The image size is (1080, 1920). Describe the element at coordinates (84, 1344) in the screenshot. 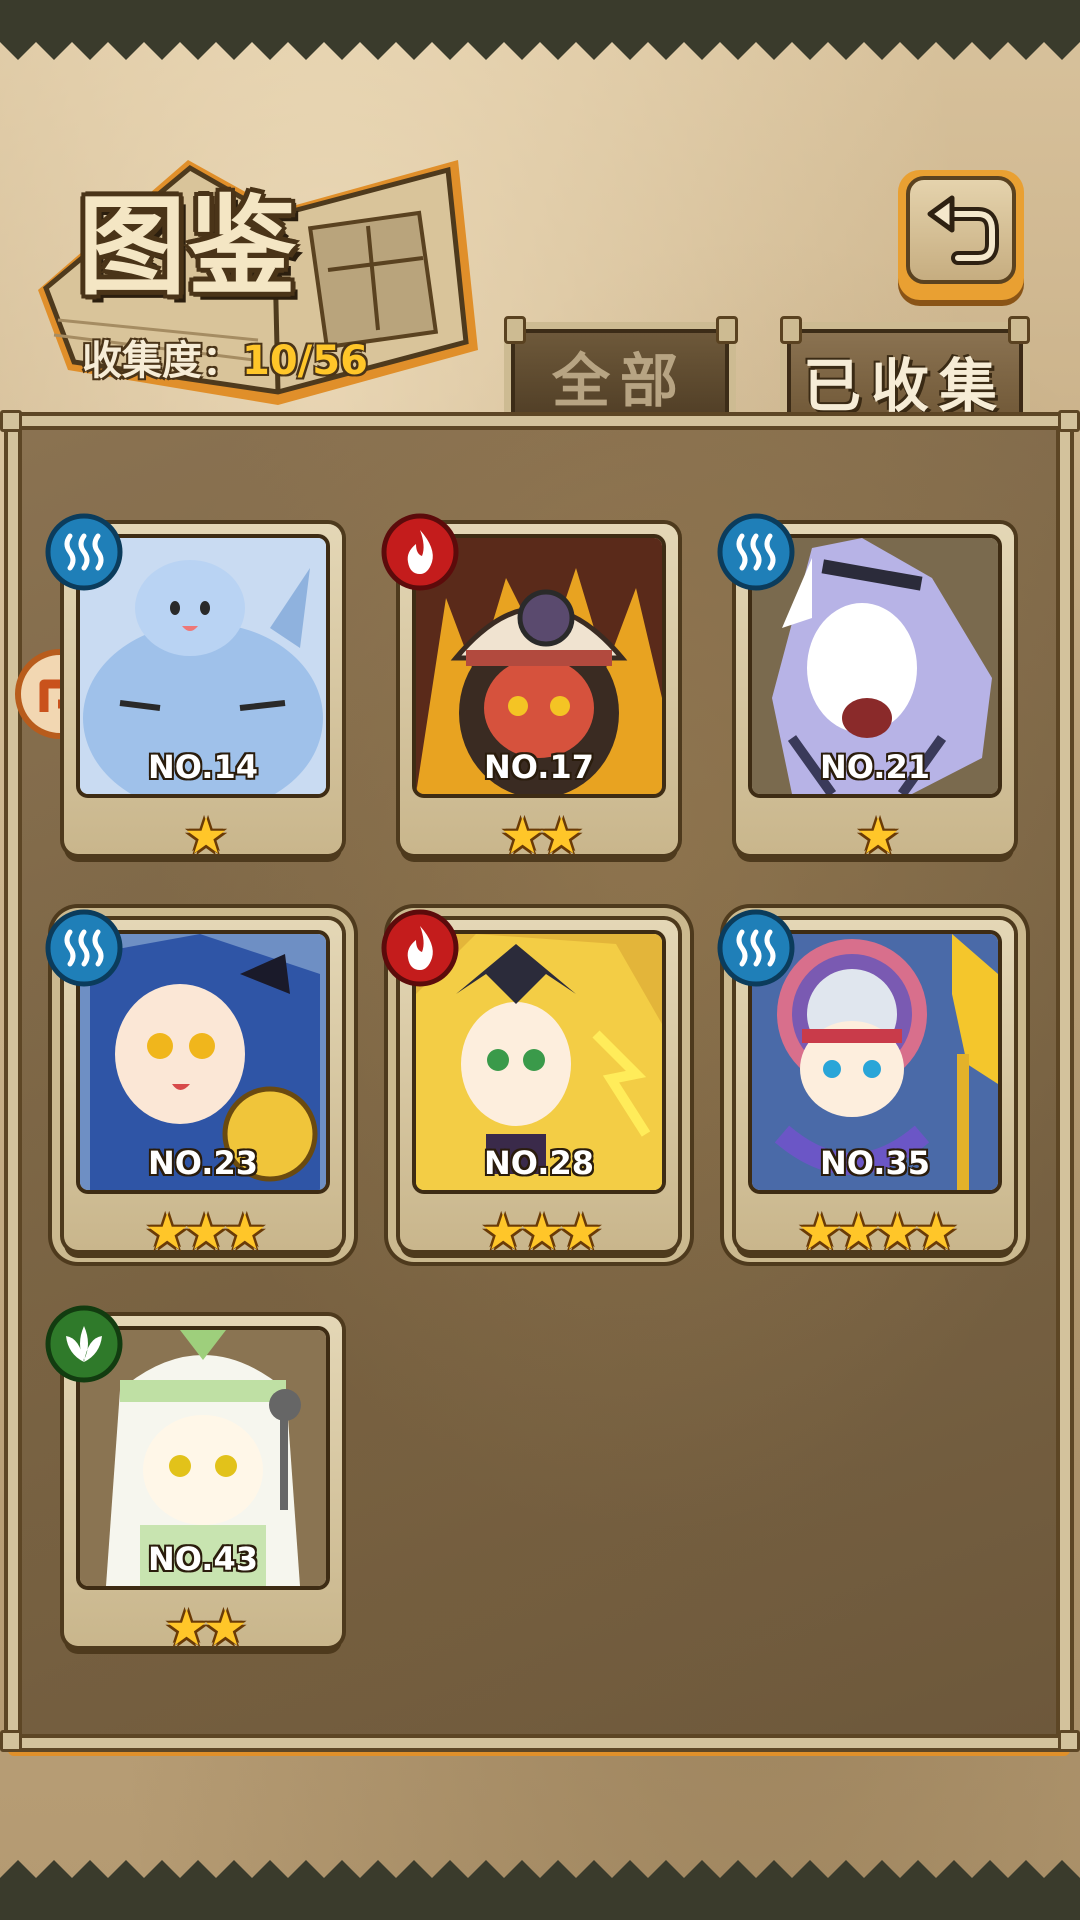

I see `leaf-icon` at that location.